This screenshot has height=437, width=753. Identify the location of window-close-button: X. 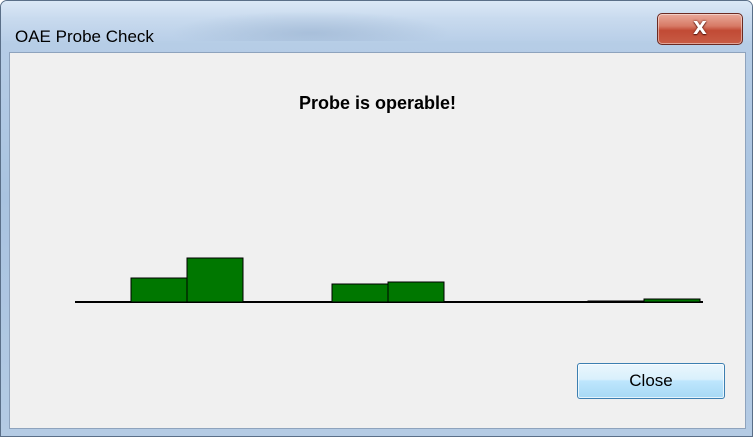
(700, 29).